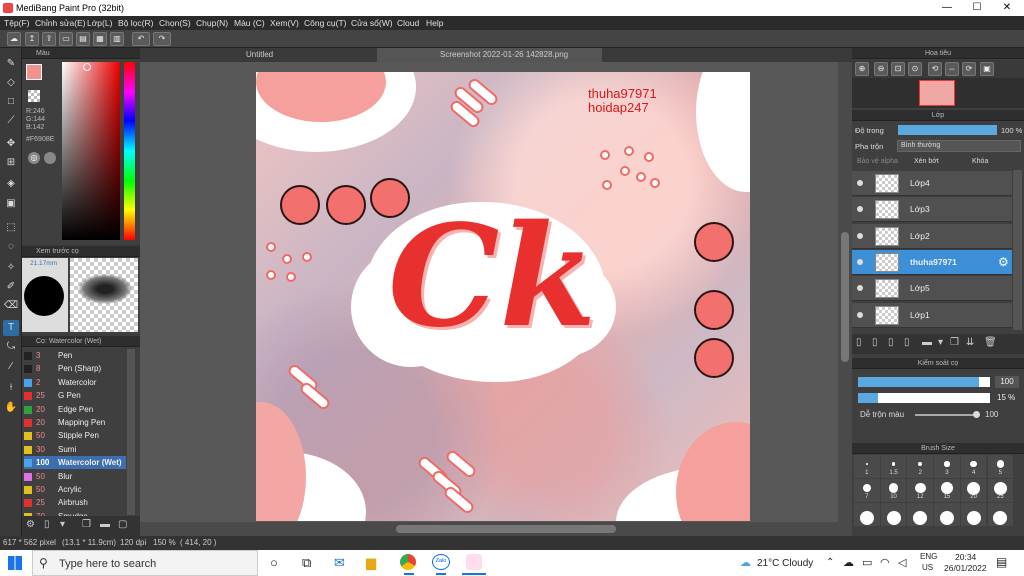 This screenshot has height=576, width=1024. Describe the element at coordinates (1017, 250) in the screenshot. I see `layer-list-scrollbar` at that location.